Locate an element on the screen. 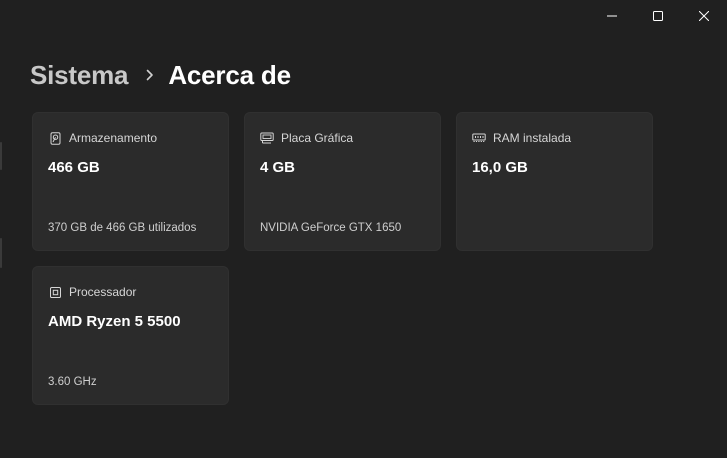  processor-icon is located at coordinates (55, 292).